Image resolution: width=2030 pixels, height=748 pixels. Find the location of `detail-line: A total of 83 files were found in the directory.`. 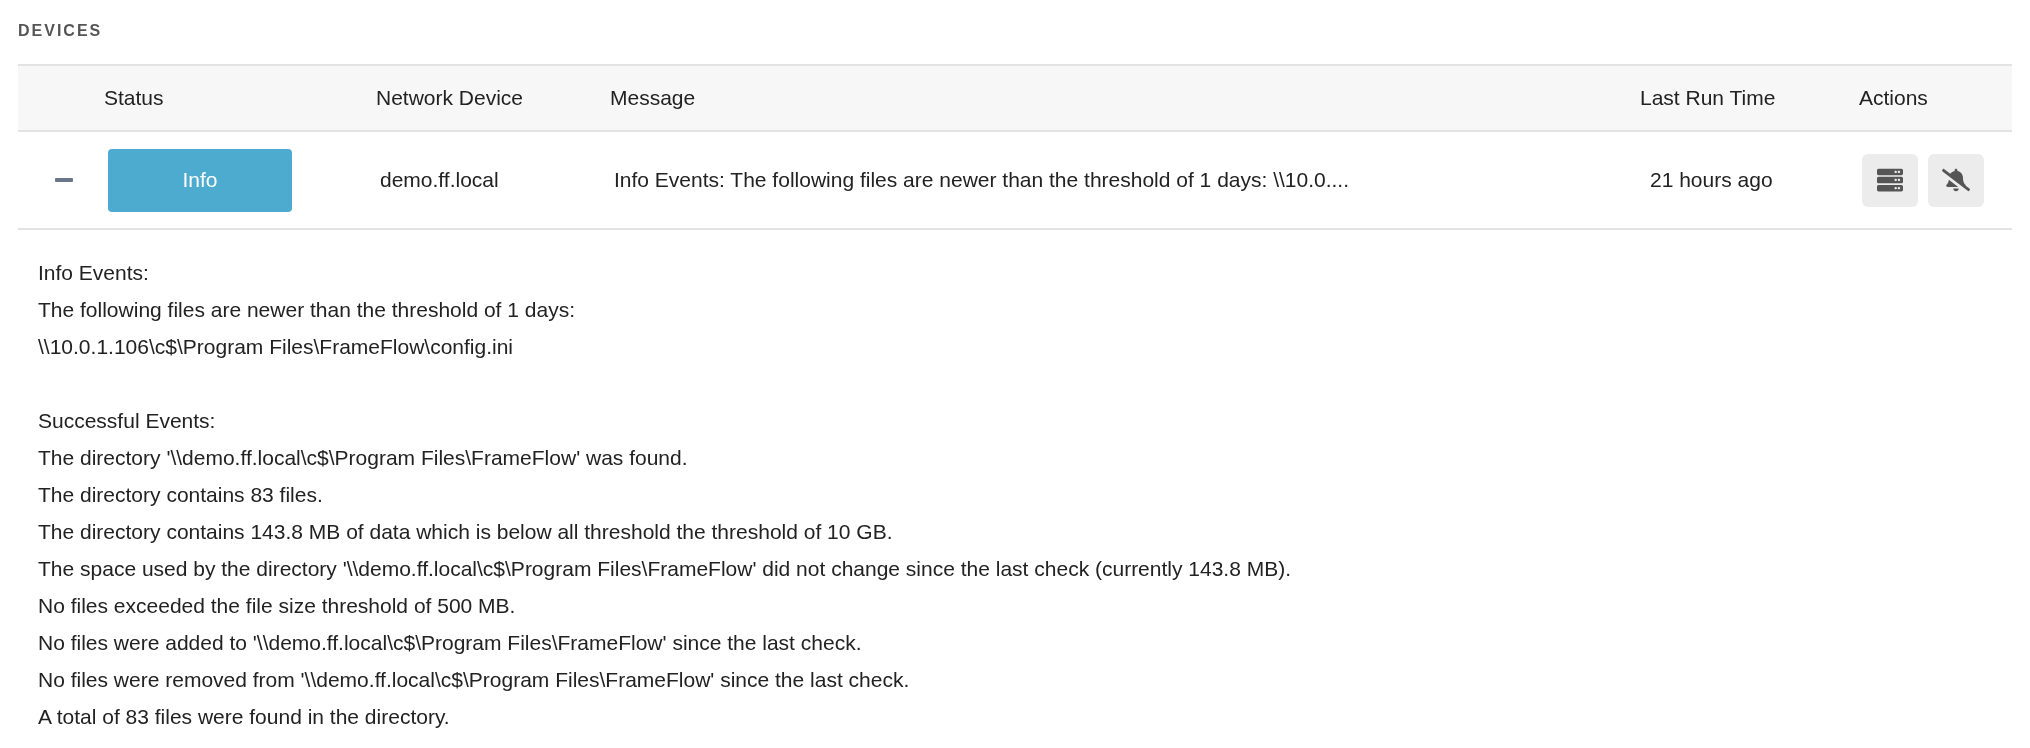

detail-line: A total of 83 files were found in the directory. is located at coordinates (244, 717).